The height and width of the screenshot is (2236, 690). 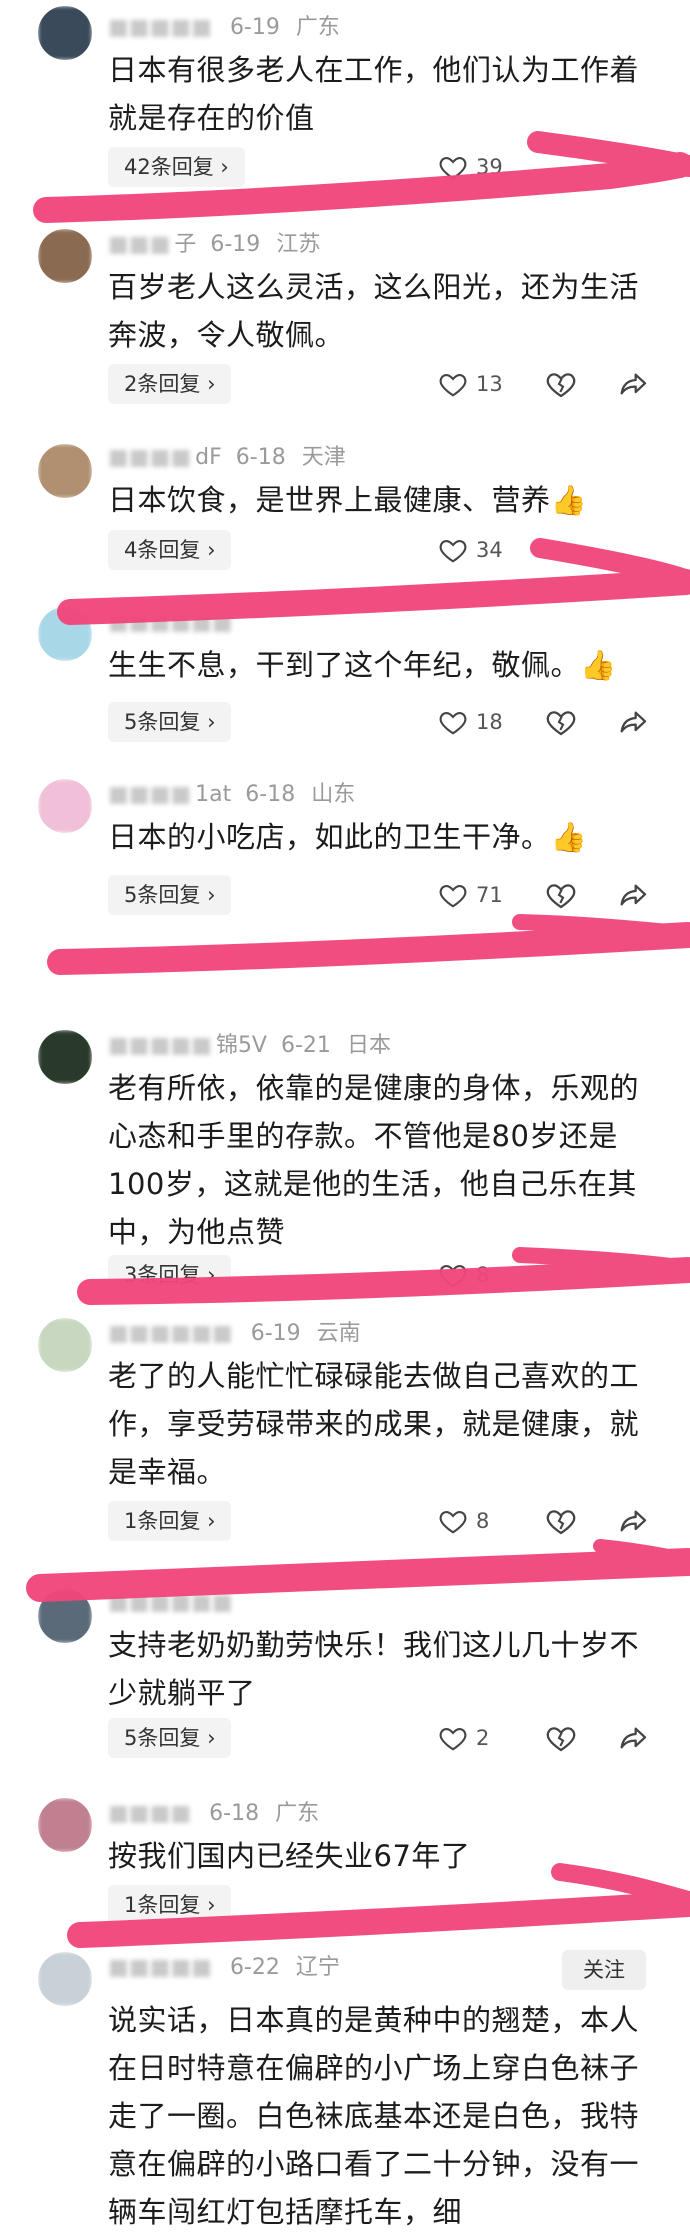 I want to click on like-count: 18, so click(x=489, y=722).